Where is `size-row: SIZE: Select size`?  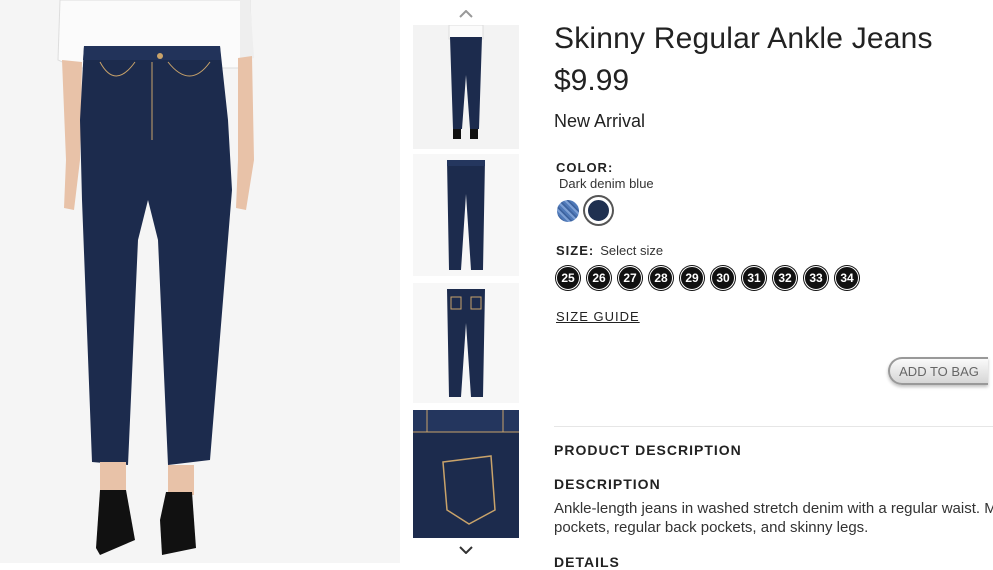 size-row: SIZE: Select size is located at coordinates (609, 250).